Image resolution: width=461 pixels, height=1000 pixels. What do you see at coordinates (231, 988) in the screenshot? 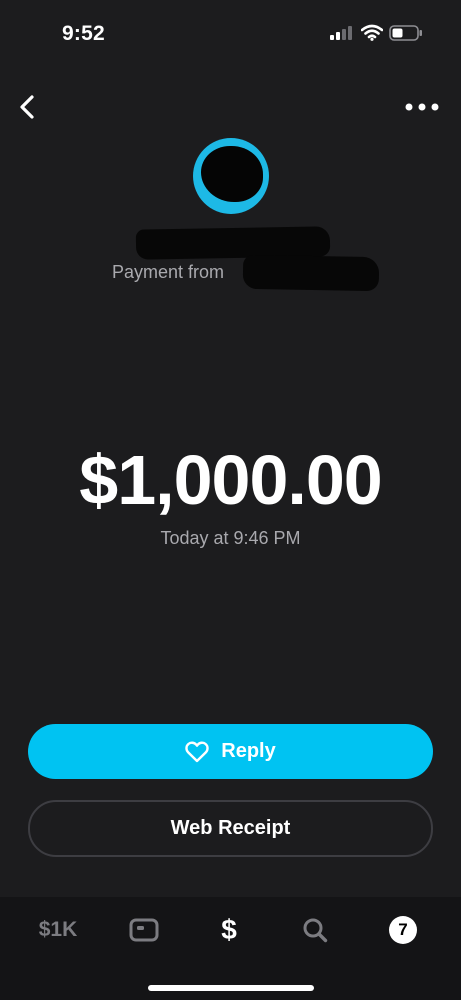
I see `home-indicator` at bounding box center [231, 988].